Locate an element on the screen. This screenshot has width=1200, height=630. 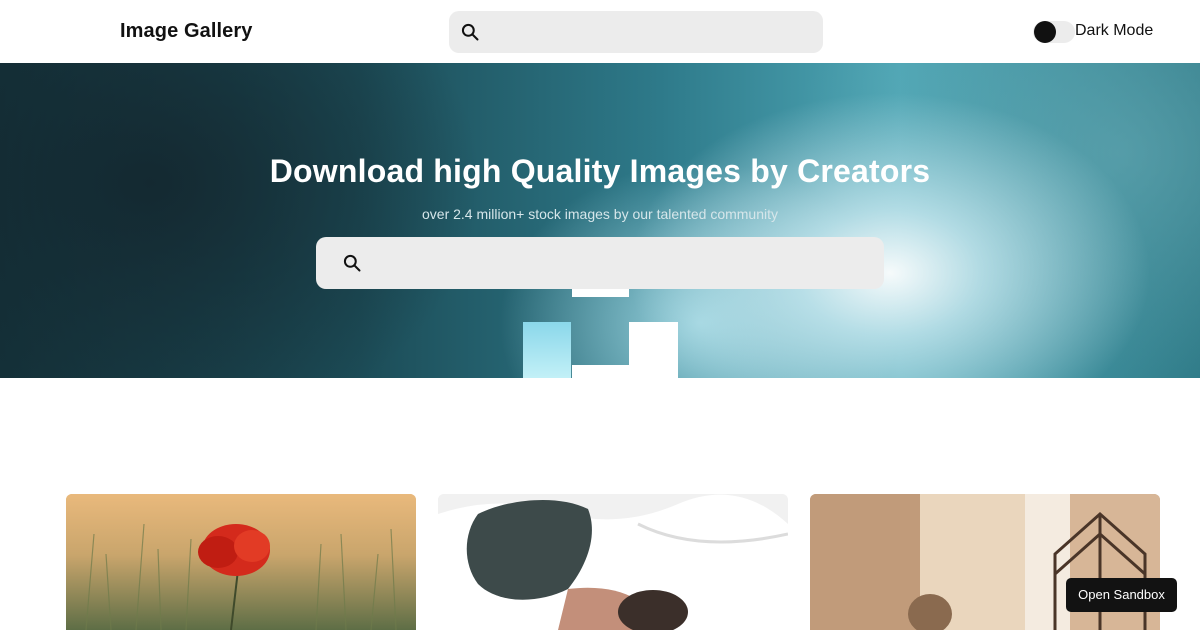
header-search-box is located at coordinates (636, 32).